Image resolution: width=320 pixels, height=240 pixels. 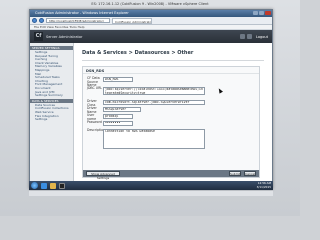 What do you see at coordinates (255, 13) in the screenshot?
I see `minimize-button` at bounding box center [255, 13].